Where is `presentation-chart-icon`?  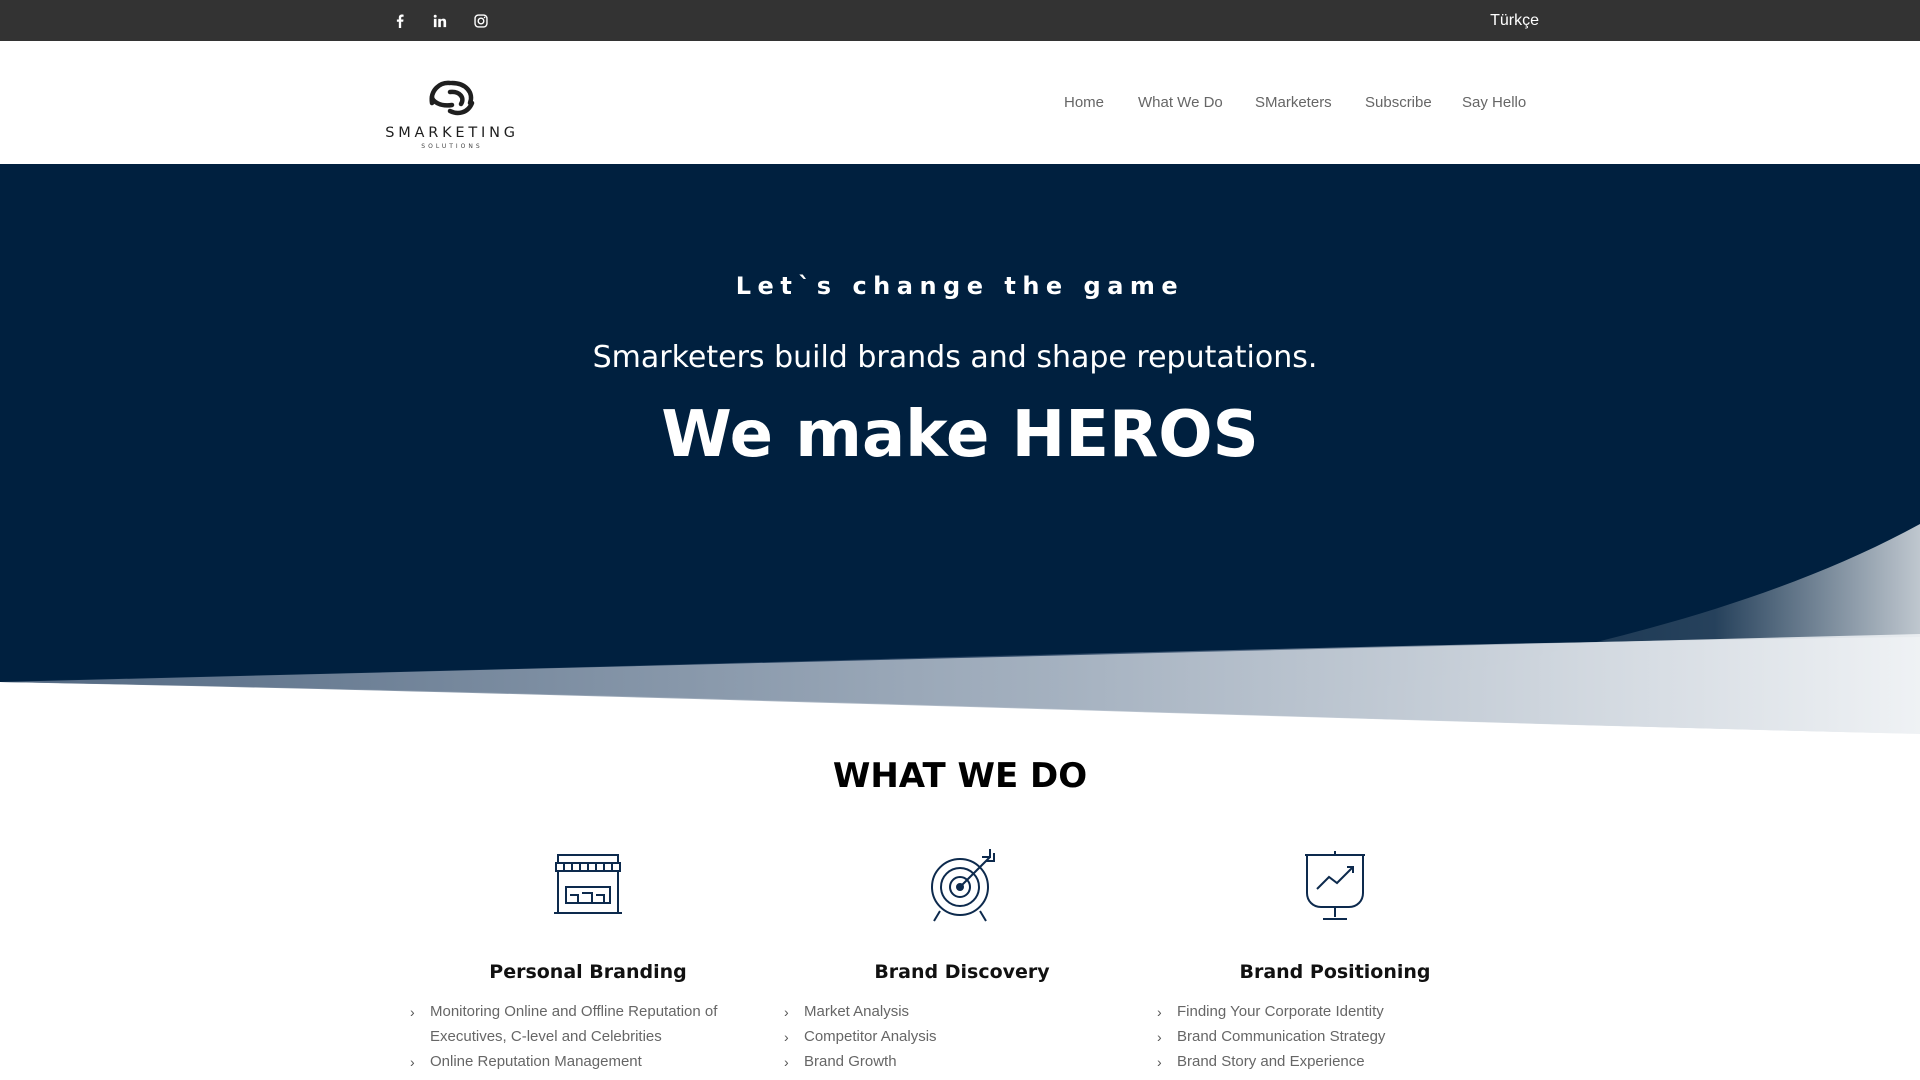
presentation-chart-icon is located at coordinates (1335, 885).